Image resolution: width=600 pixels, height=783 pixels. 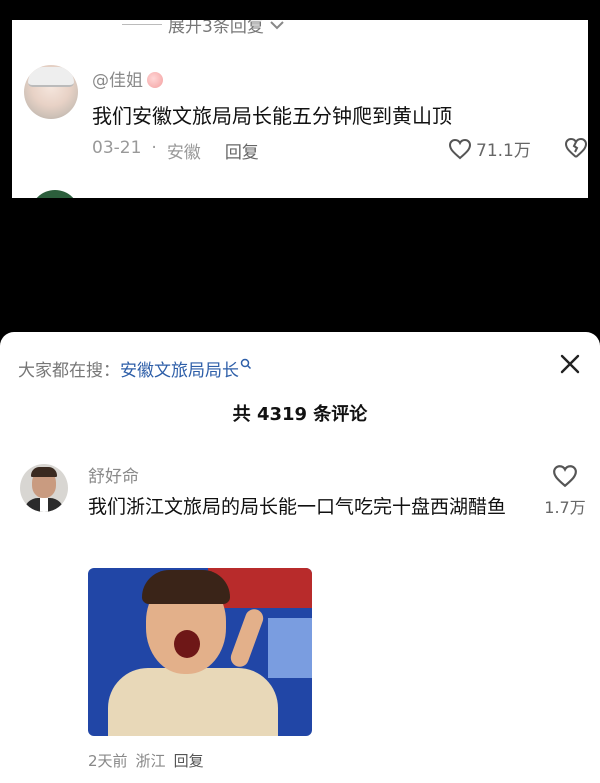 What do you see at coordinates (576, 148) in the screenshot?
I see `broken-heart-icon` at bounding box center [576, 148].